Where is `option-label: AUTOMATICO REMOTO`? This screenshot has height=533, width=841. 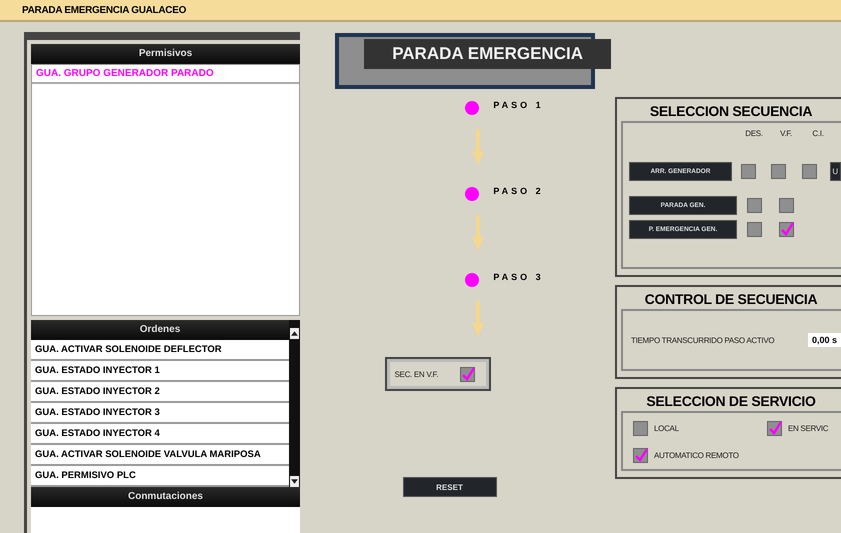
option-label: AUTOMATICO REMOTO is located at coordinates (696, 455).